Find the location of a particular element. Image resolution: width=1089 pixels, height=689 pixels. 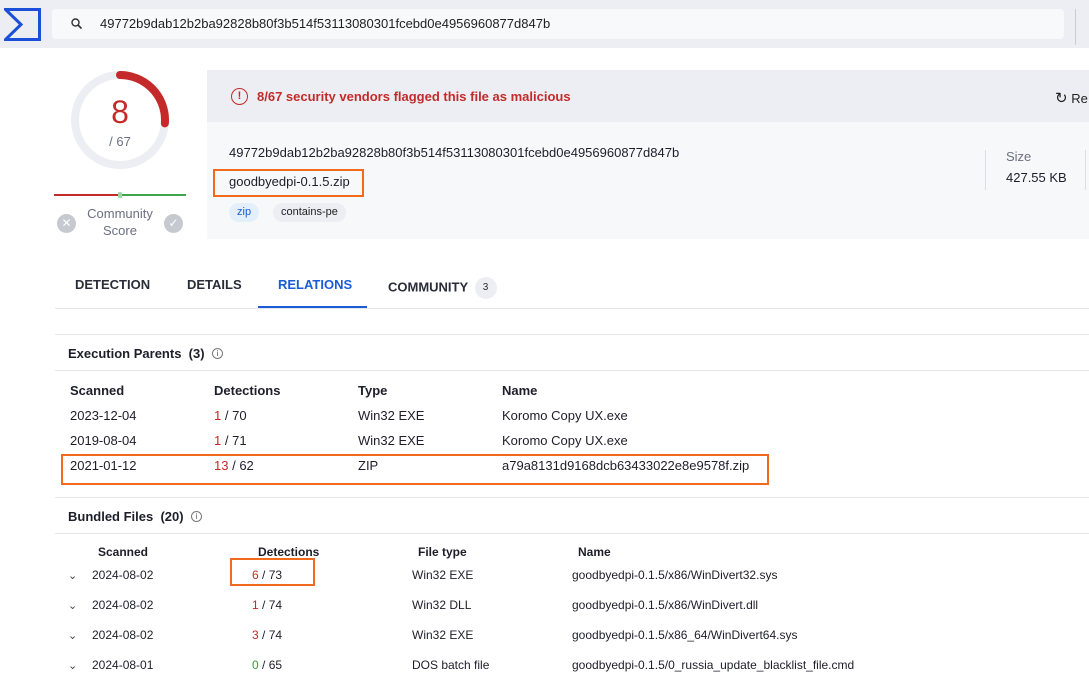

file-type: Win32 DLL is located at coordinates (442, 605).